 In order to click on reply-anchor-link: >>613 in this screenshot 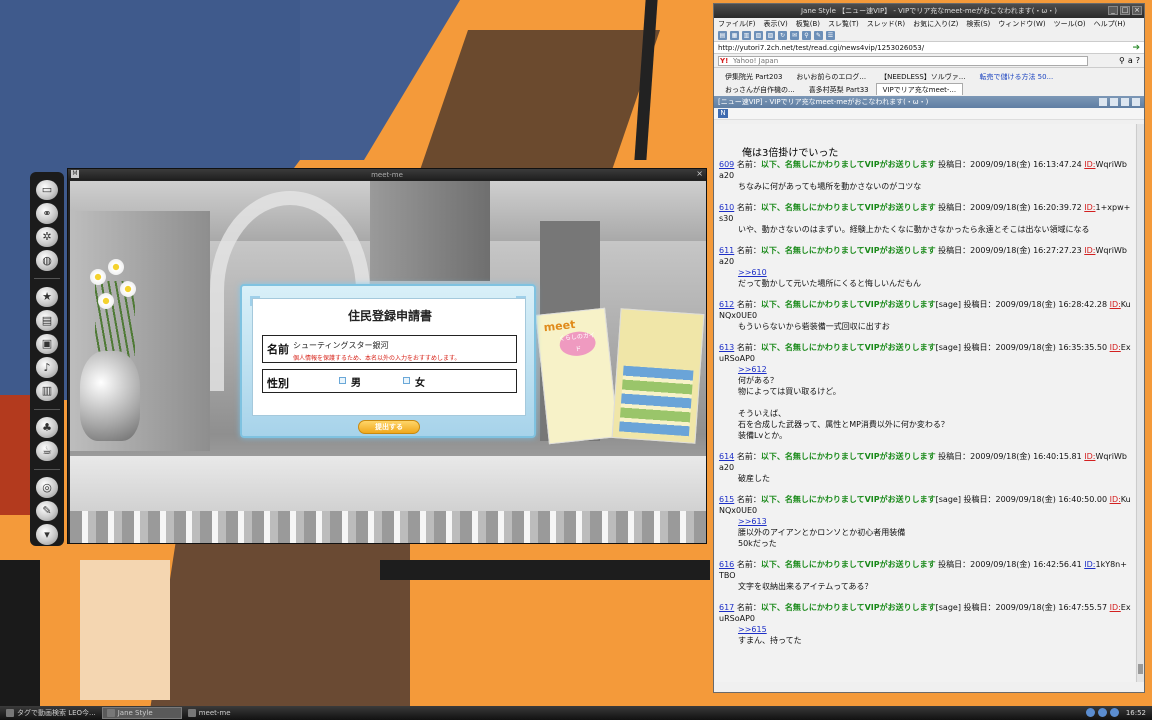, I will do `click(934, 521)`.